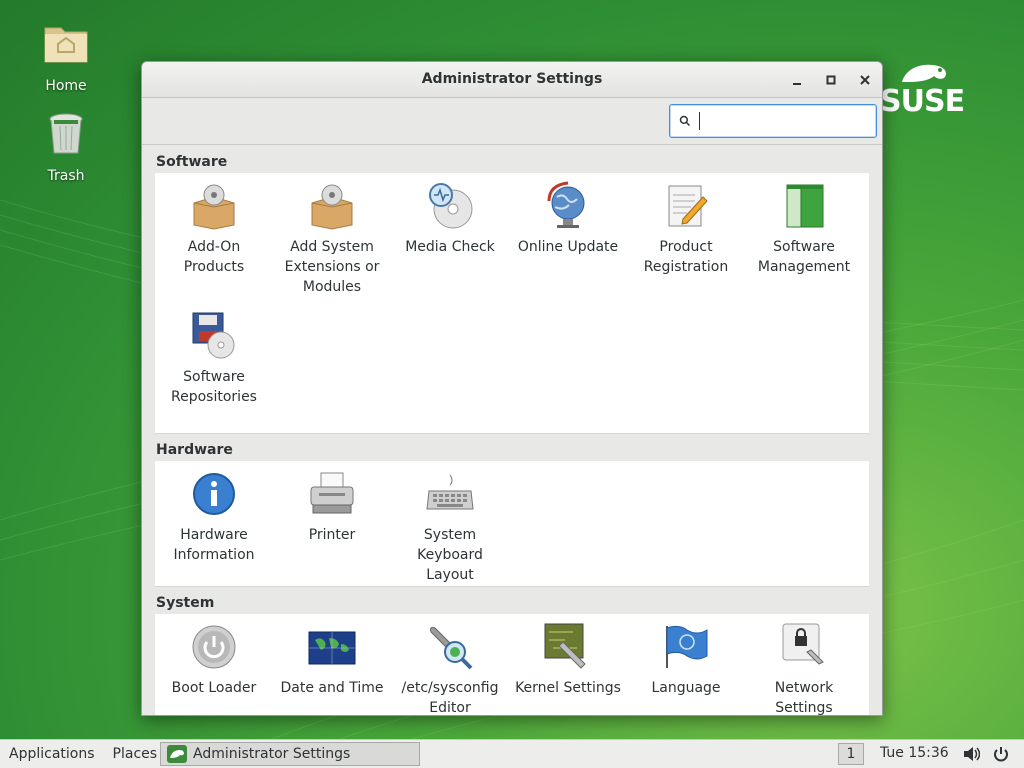 The width and height of the screenshot is (1024, 768). I want to click on add-system-extensions-item: Add System Extensions or Modules, so click(332, 238).